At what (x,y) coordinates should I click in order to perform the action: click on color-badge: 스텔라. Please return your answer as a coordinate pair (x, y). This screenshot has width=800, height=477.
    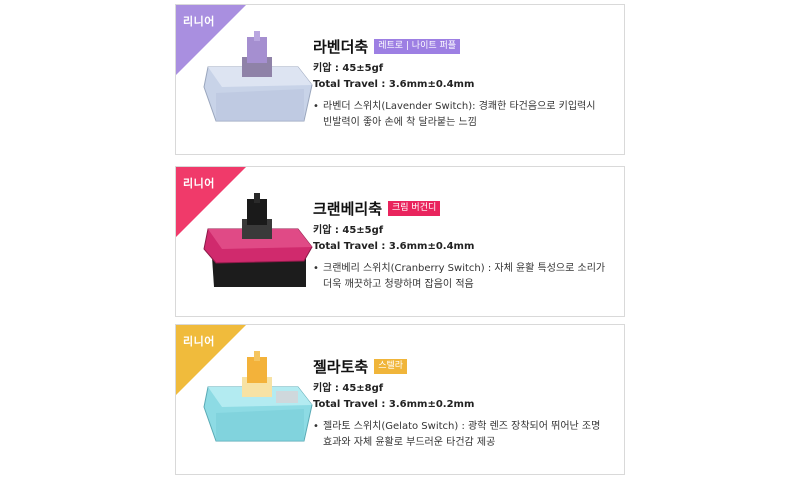
    Looking at the image, I should click on (391, 366).